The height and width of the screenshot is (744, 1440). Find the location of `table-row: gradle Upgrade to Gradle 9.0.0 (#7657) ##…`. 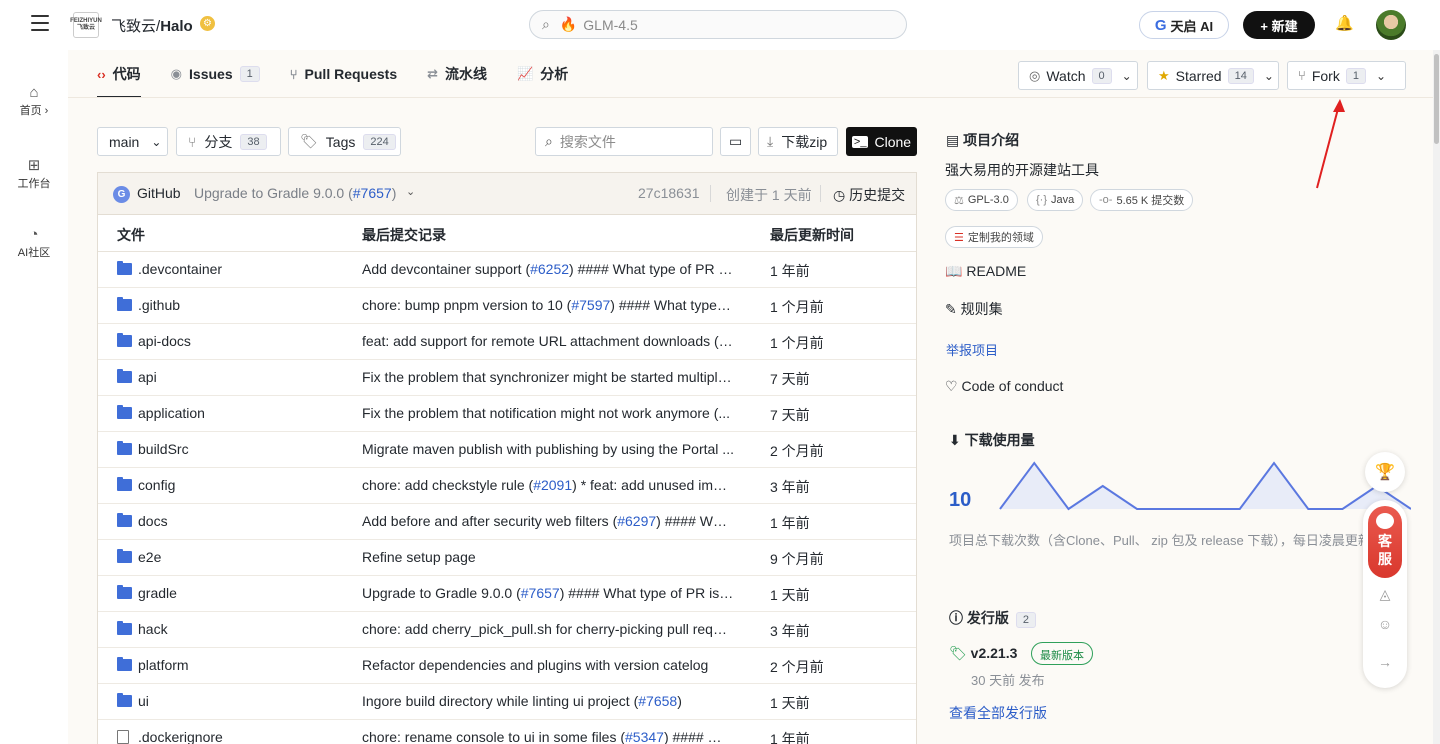

table-row: gradle Upgrade to Gradle 9.0.0 (#7657) ##… is located at coordinates (507, 594).